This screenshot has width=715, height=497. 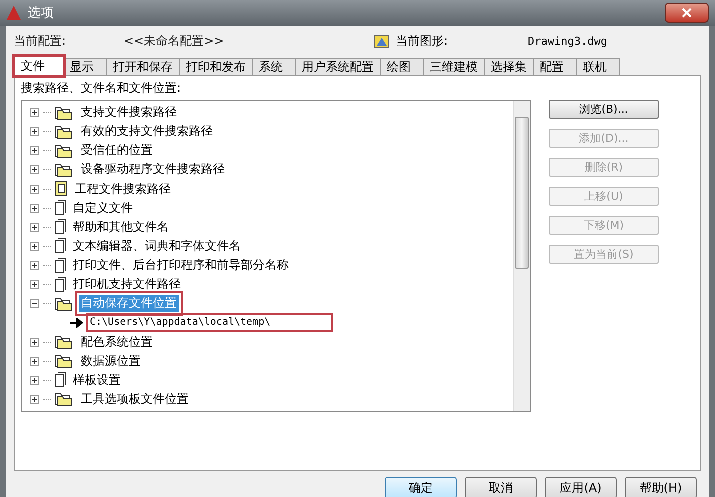 I want to click on tree-item: 有效的支持文件搜索路径, so click(x=147, y=131).